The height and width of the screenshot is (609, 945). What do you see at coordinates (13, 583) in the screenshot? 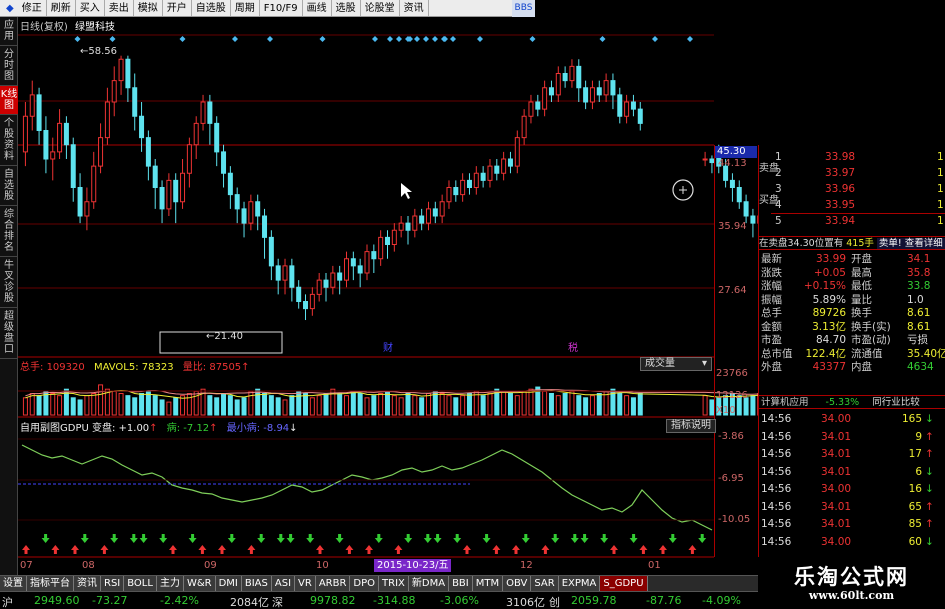
I see `indicator-tab: 设置` at bounding box center [13, 583].